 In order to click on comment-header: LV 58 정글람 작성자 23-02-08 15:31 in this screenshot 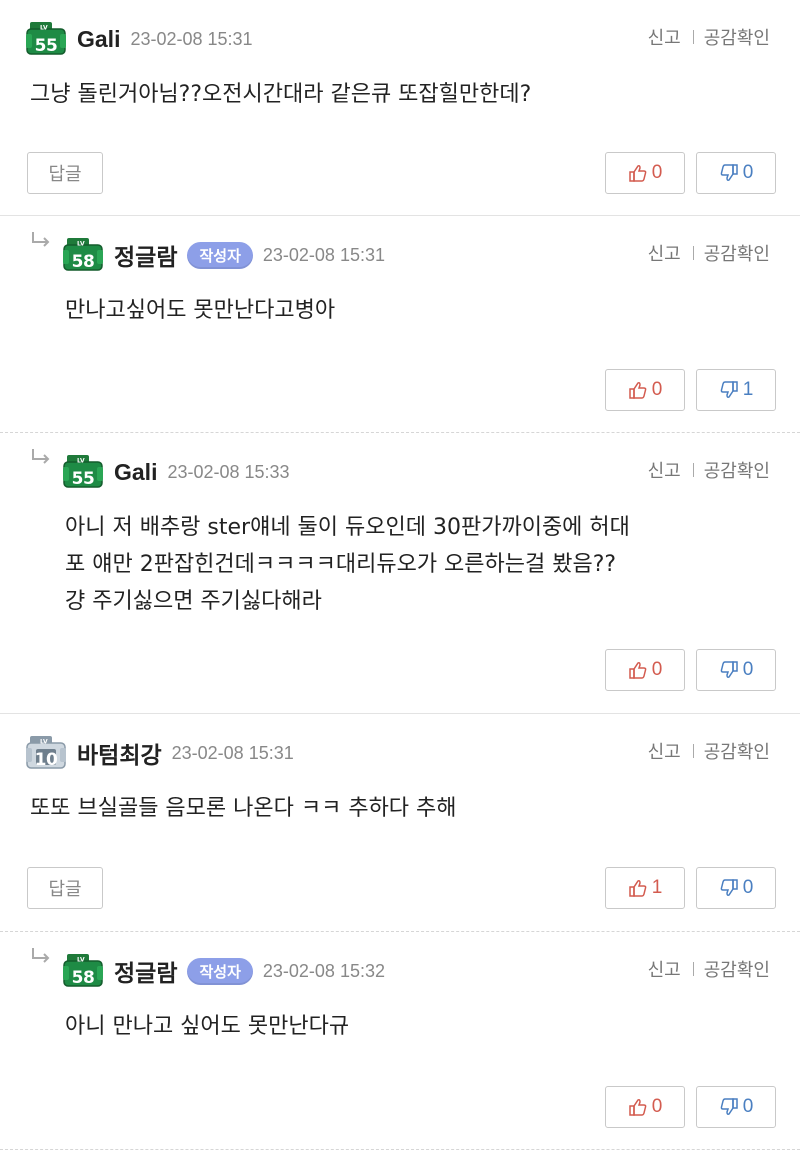, I will do `click(223, 255)`.